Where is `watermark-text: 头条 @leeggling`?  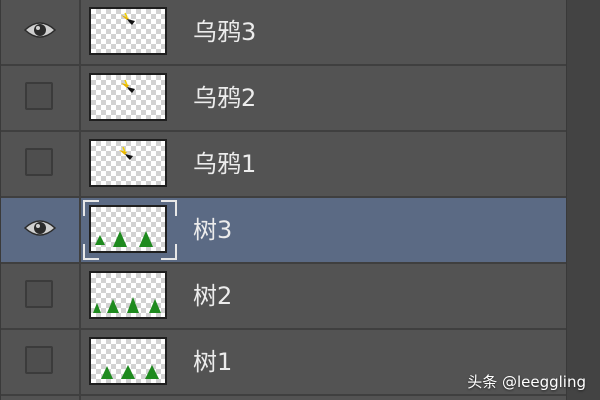
watermark-text: 头条 @leeggling is located at coordinates (526, 382).